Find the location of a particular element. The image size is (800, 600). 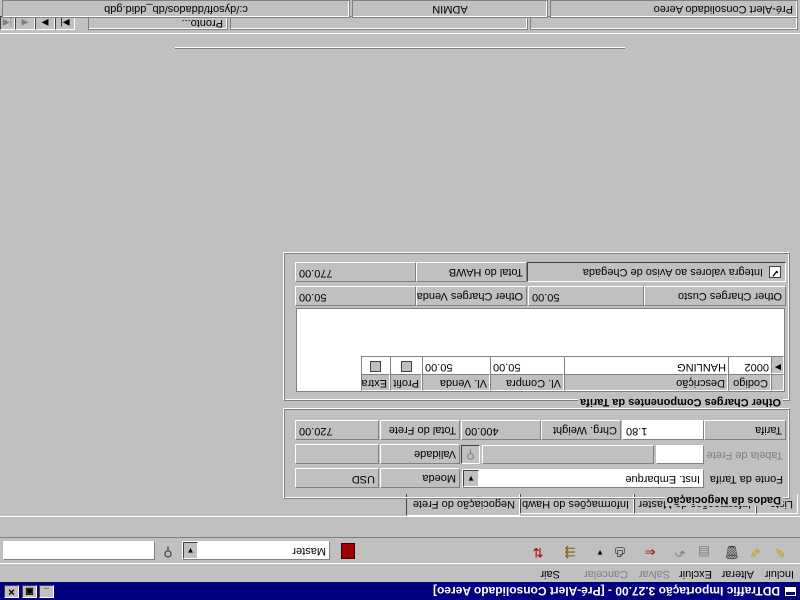

table-row-vl-venda: 50.00 is located at coordinates (456, 365).